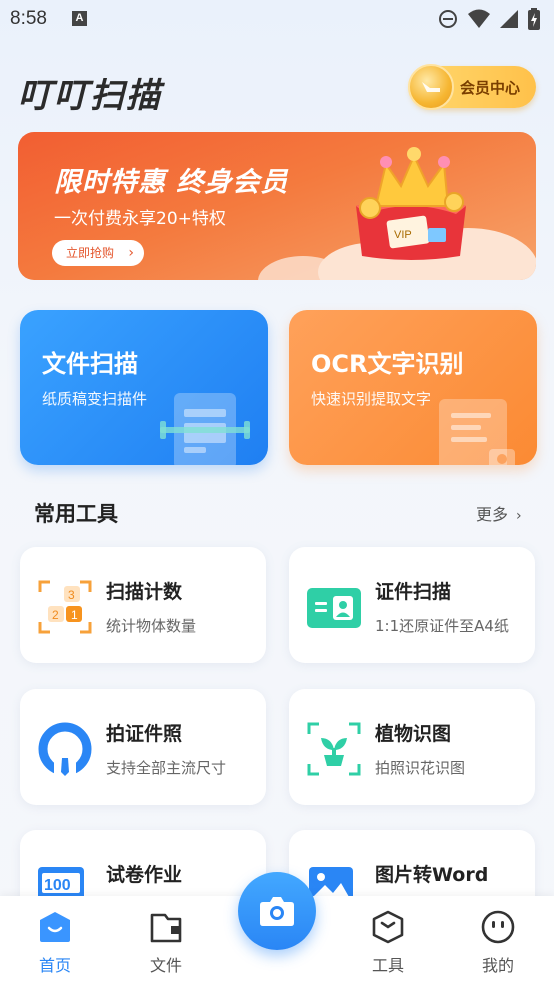 This screenshot has height=984, width=554. Describe the element at coordinates (90, 253) in the screenshot. I see `buy-now-label: 立即抢购` at that location.